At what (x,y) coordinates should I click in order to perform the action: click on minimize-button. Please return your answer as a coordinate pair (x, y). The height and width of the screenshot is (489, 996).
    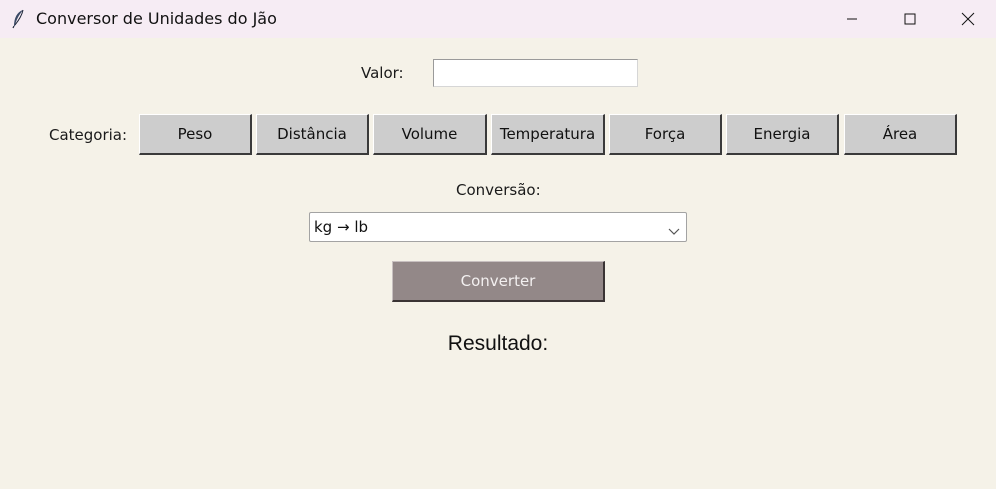
    Looking at the image, I should click on (852, 19).